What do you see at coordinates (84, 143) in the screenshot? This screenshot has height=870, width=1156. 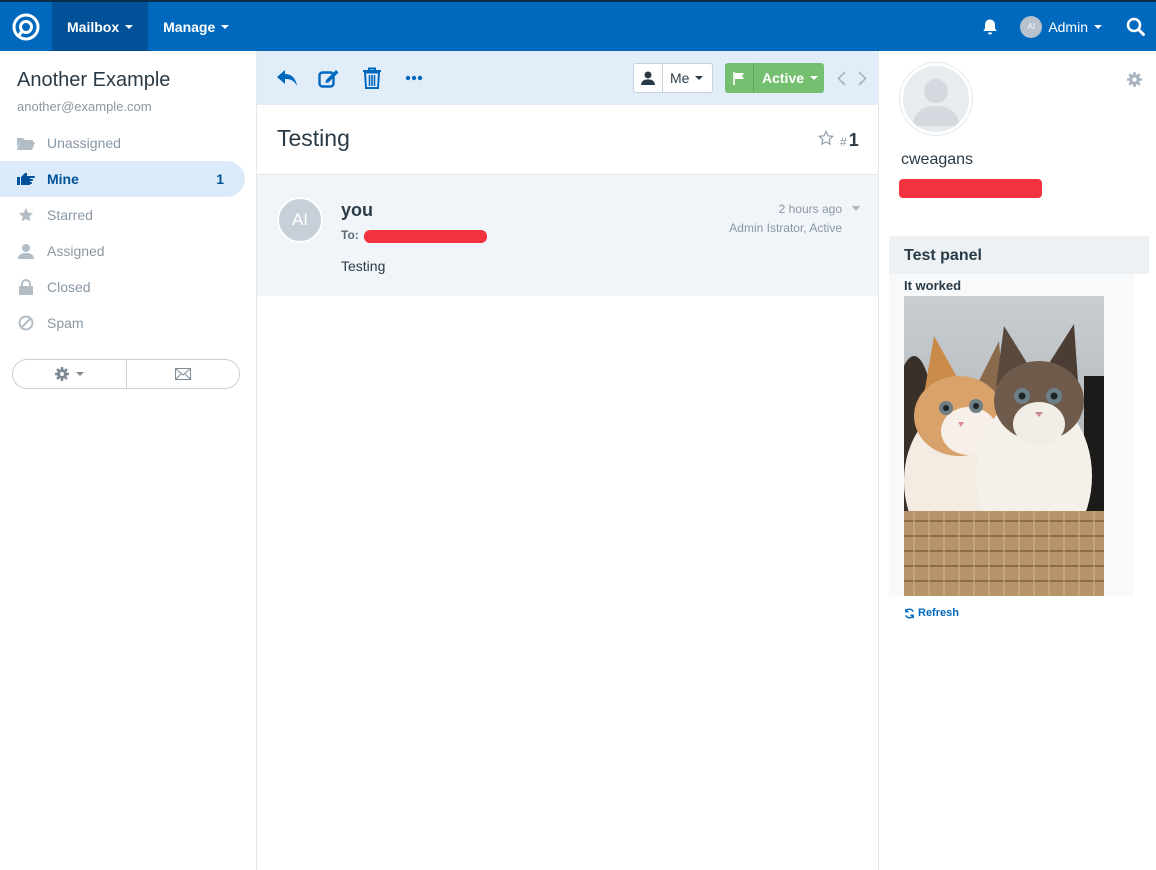 I see `folder-label: Unassigned` at bounding box center [84, 143].